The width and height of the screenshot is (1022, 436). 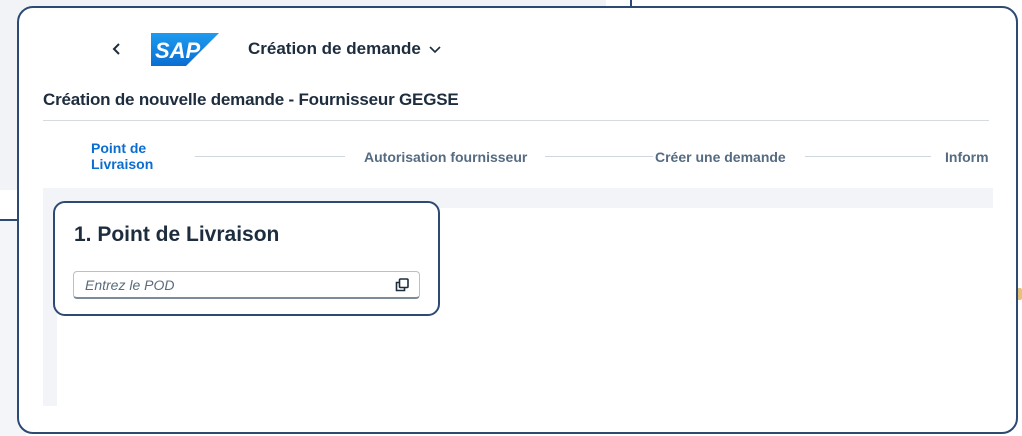 I want to click on sap-logo: SAP, so click(x=185, y=49).